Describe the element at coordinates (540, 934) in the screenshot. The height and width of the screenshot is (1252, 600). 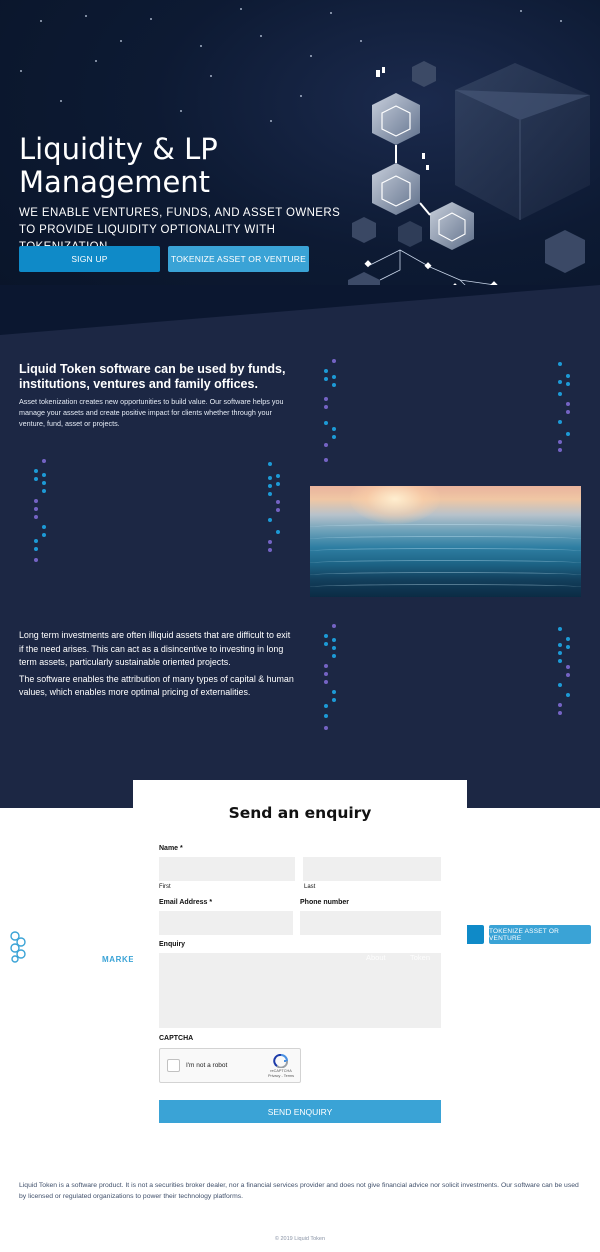
I see `nav-tokenize-button: TOKENIZE ASSET OR VENTURE` at that location.